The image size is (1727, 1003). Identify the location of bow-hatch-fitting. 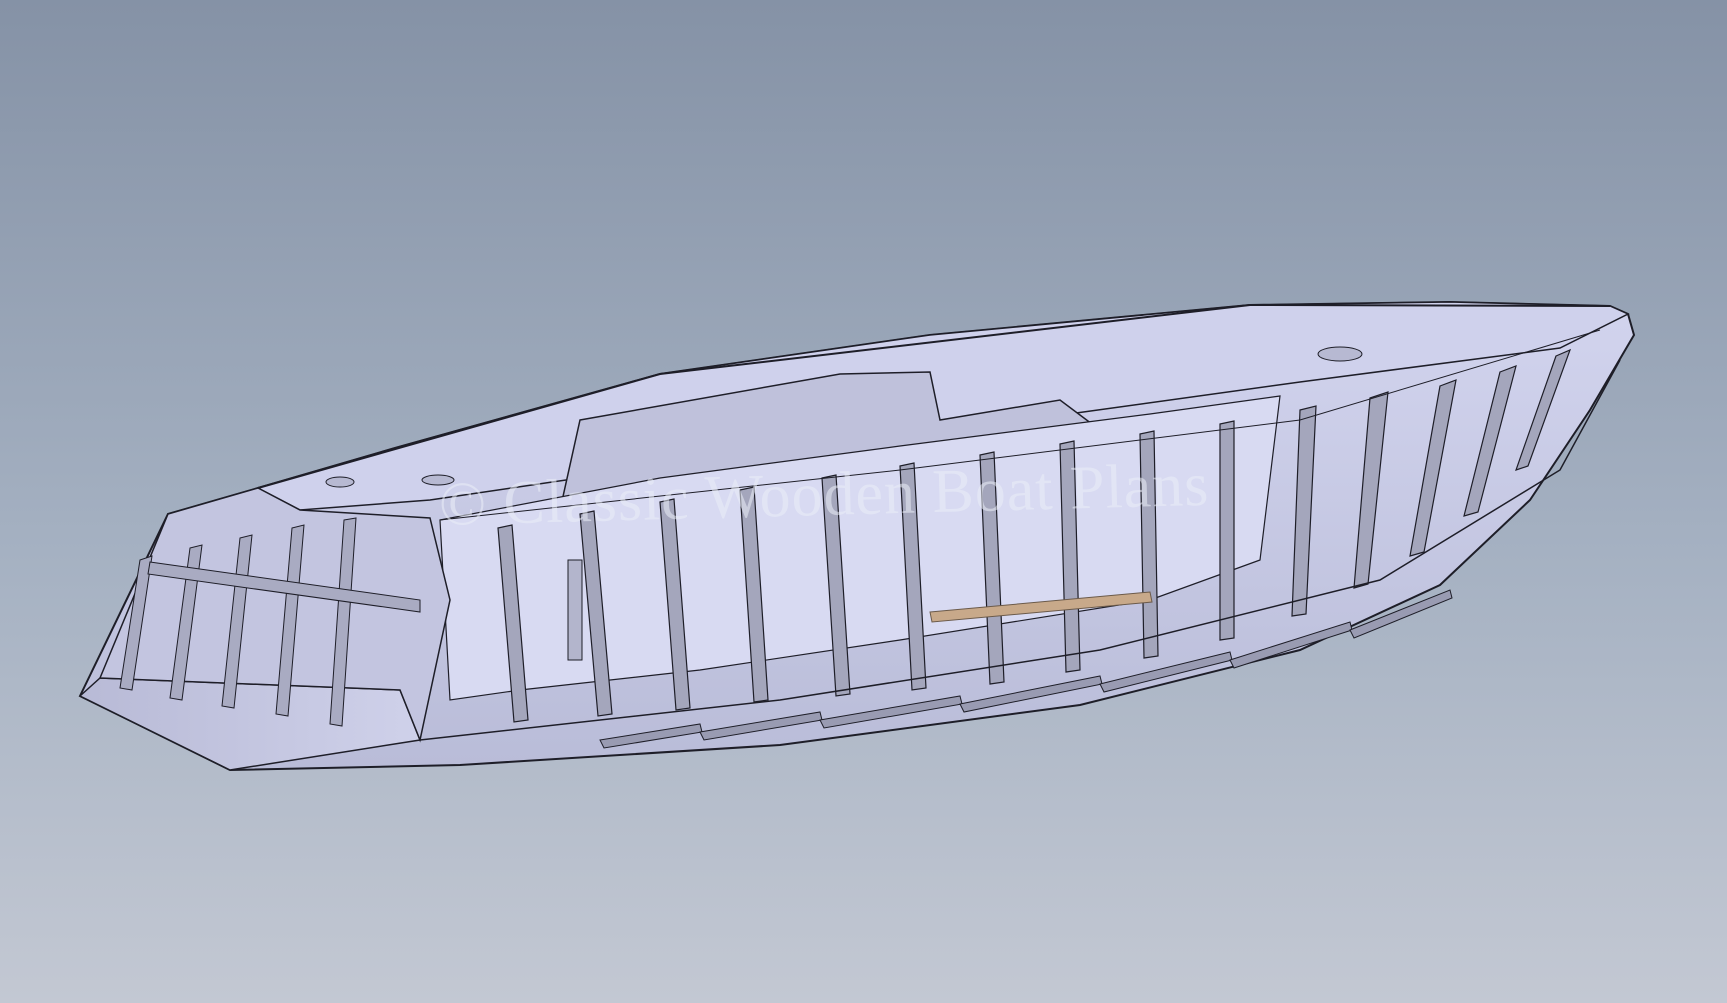
(1340, 354).